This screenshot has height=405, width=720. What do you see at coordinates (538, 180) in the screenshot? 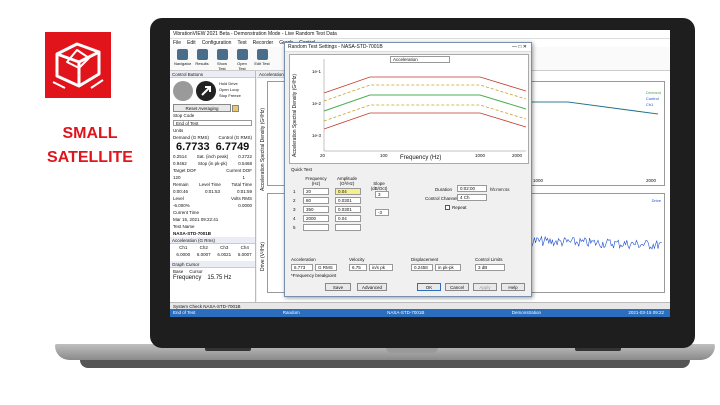
I see `x-tick-1000: 1000` at bounding box center [538, 180].